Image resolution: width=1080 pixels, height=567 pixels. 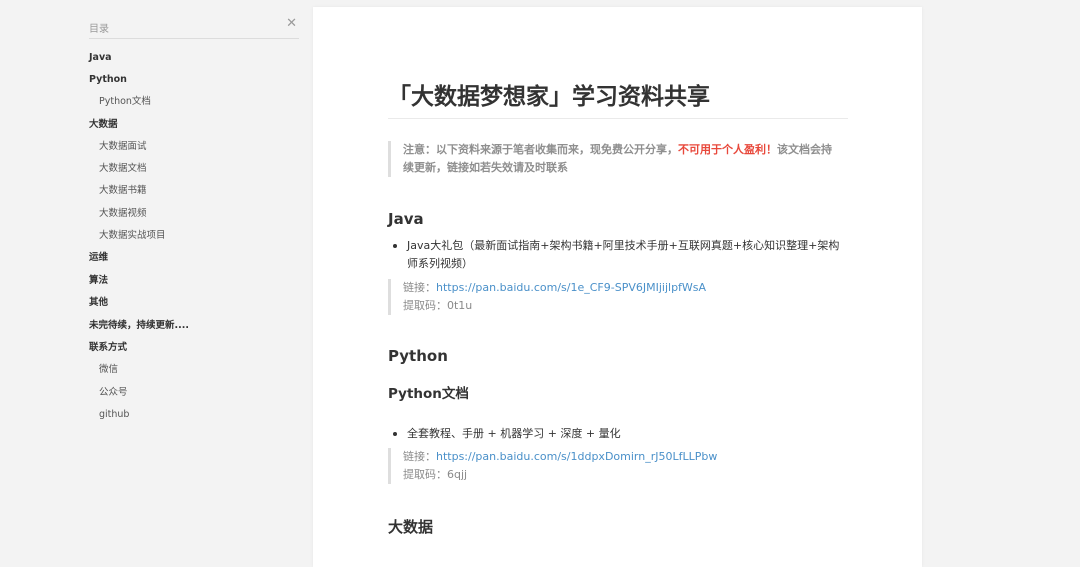 I want to click on list-item: 全套教程、手册 + 机器学习 + 深度 + 量化, so click(x=618, y=434).